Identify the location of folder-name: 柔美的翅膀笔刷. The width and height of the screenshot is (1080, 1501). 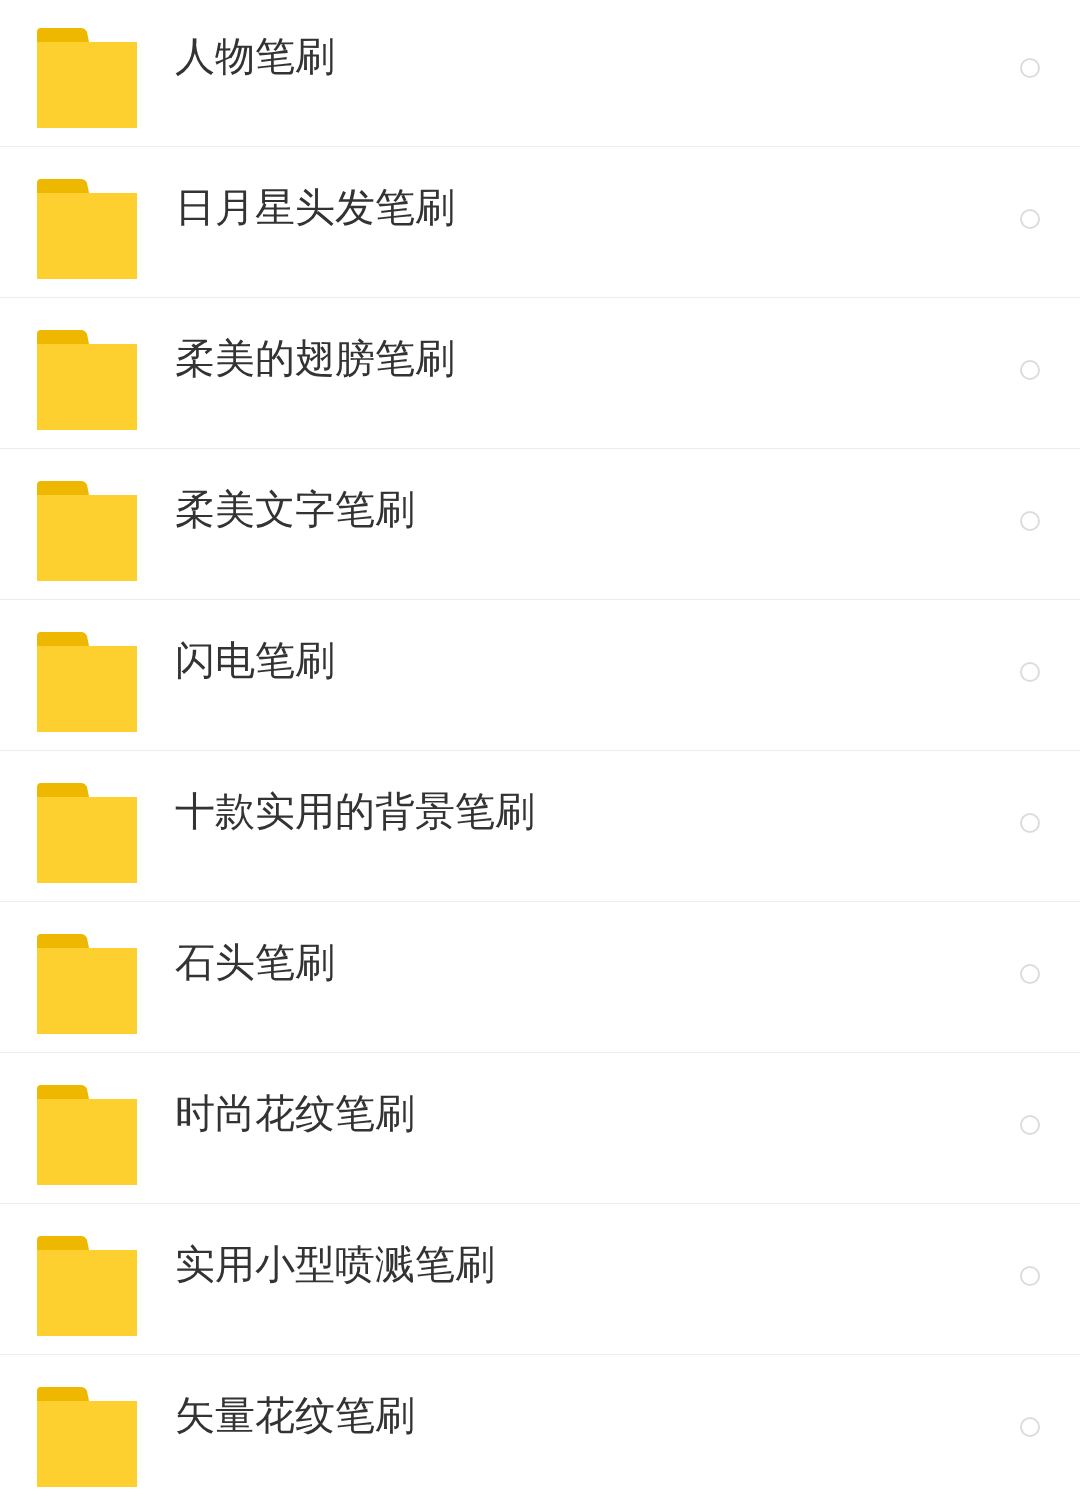
(315, 358).